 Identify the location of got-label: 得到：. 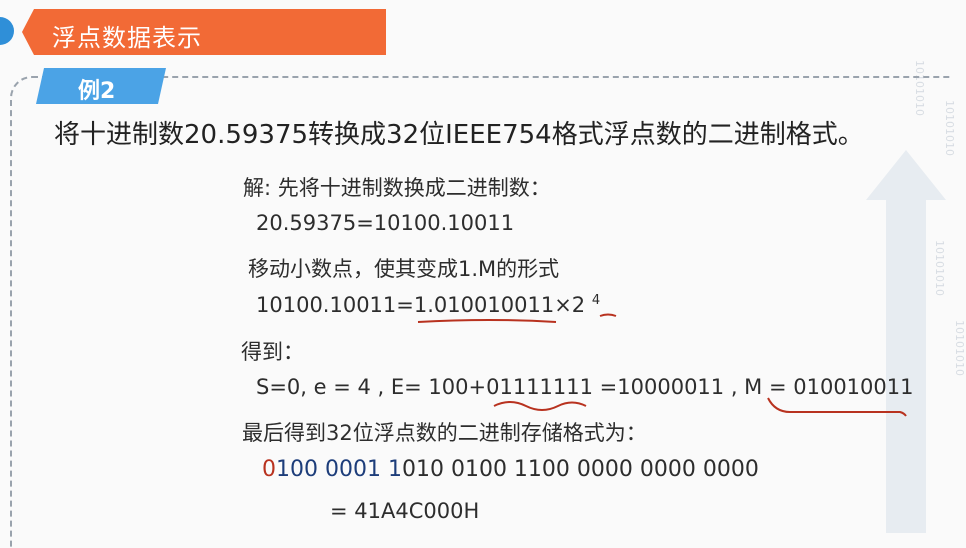
(272, 352).